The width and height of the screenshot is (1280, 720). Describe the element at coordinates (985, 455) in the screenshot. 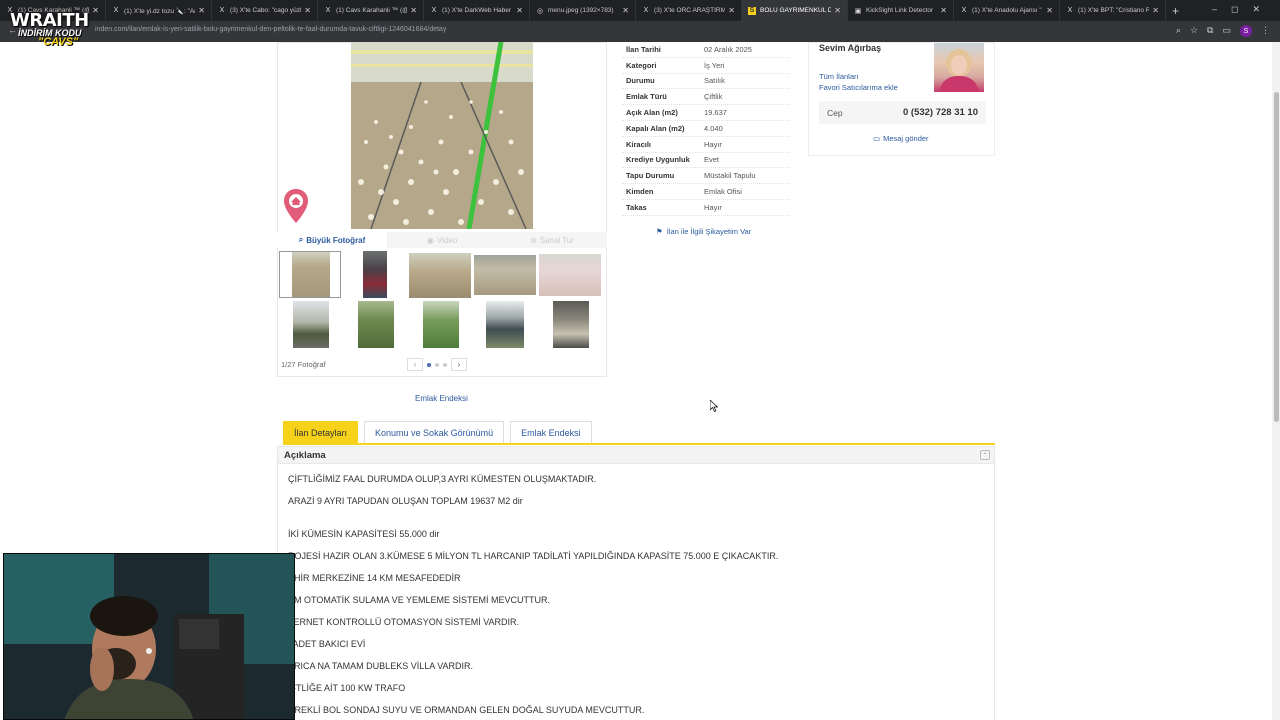

I see `collapse-icon: ⌃` at that location.